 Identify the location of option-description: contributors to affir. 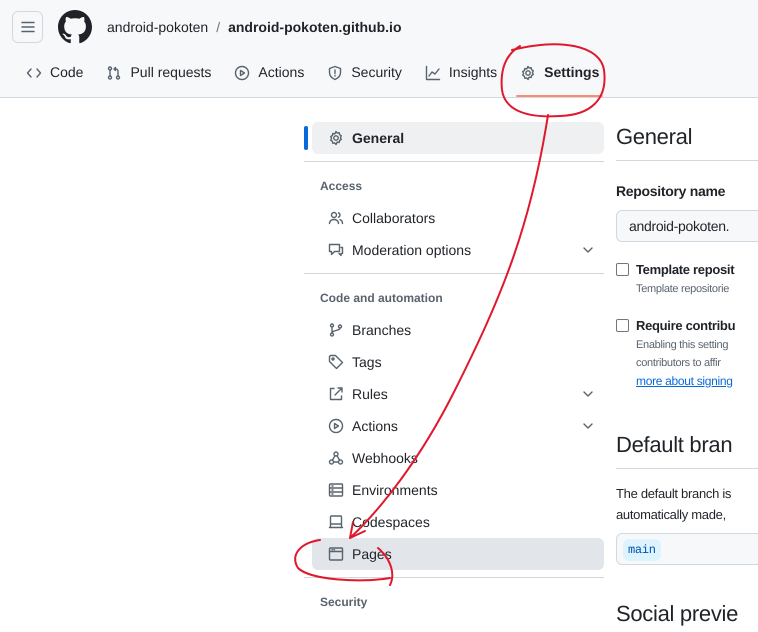
(679, 363).